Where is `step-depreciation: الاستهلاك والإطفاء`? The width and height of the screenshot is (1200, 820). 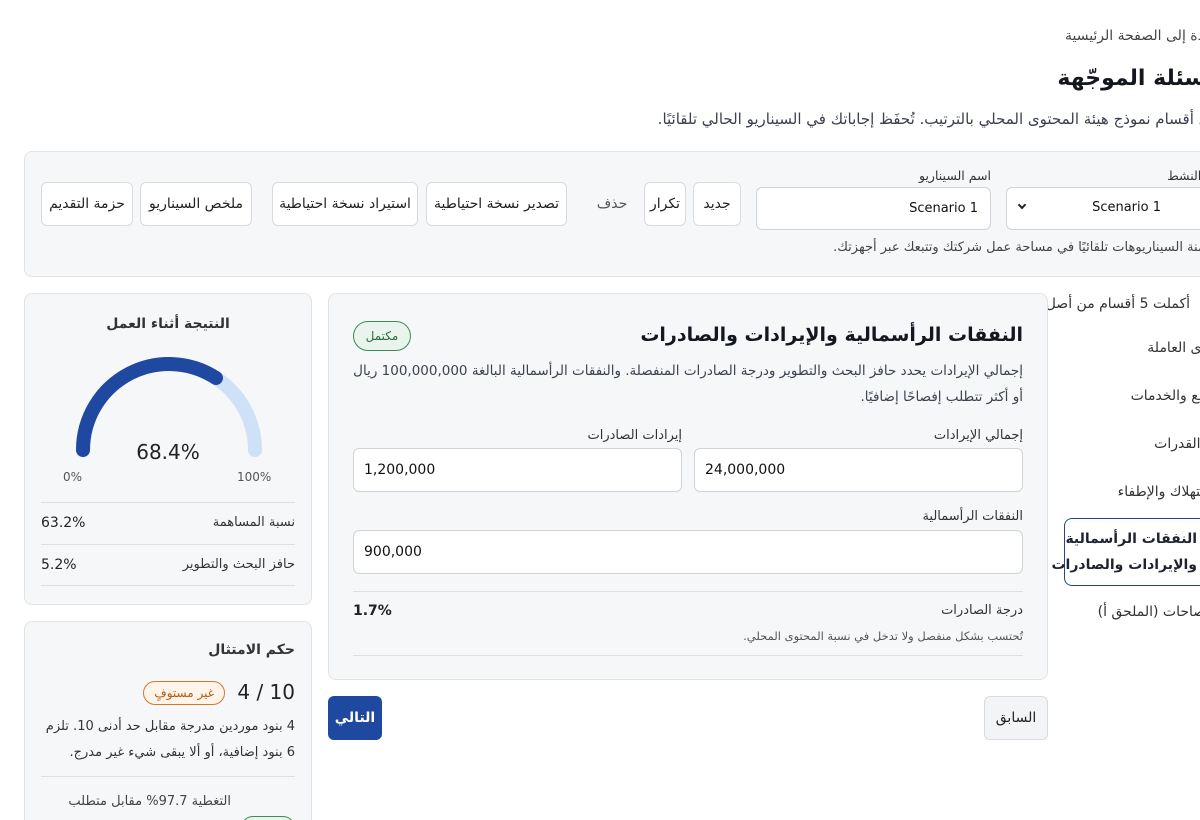 step-depreciation: الاستهلاك والإطفاء is located at coordinates (1159, 492).